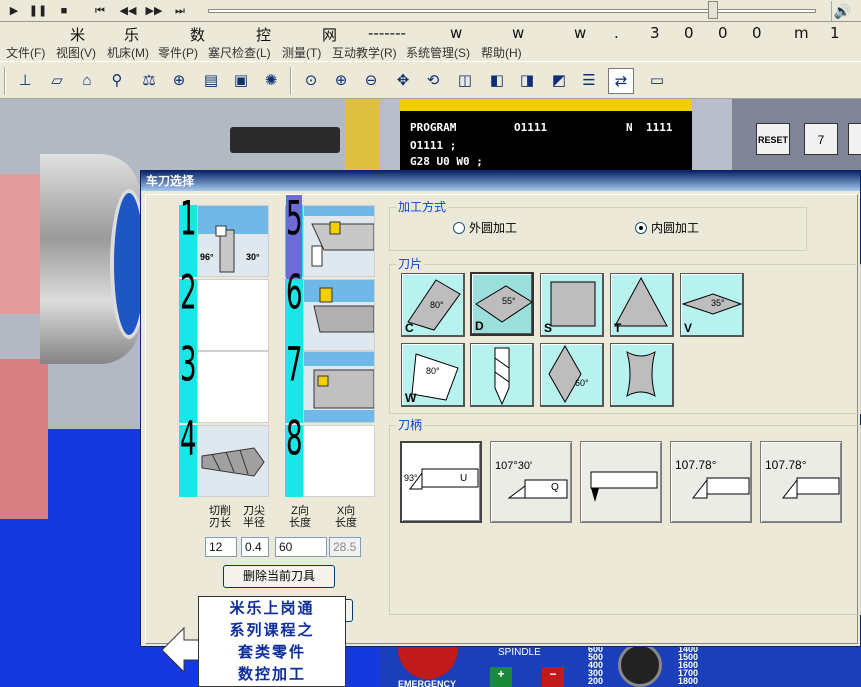 This screenshot has height=687, width=861. Describe the element at coordinates (100, 11) in the screenshot. I see `skip-start-icon: ⏮` at that location.